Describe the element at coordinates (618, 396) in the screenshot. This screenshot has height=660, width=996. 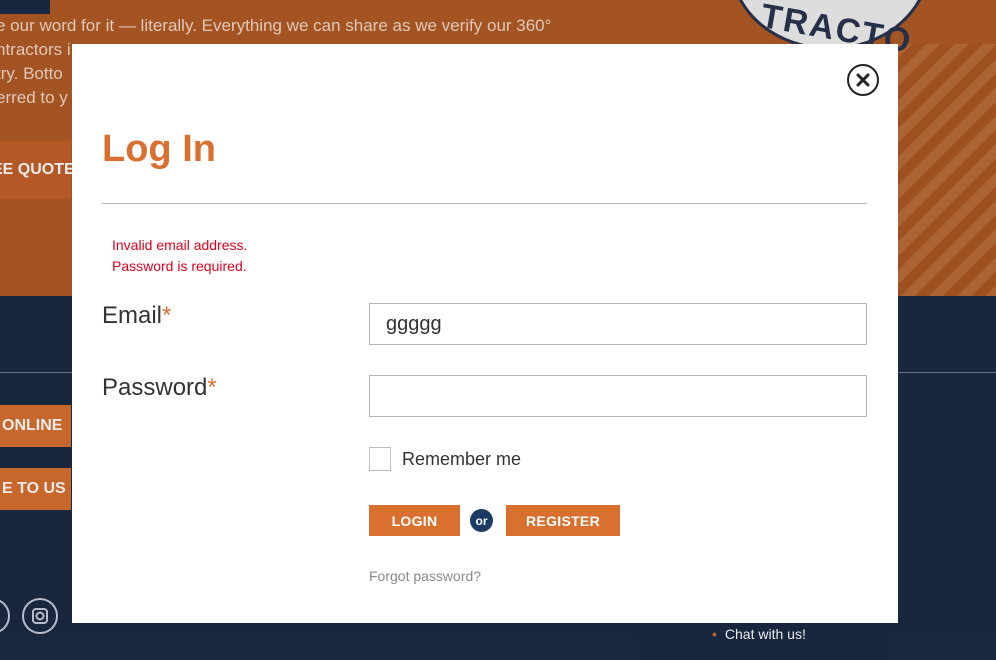
I see `password-field` at that location.